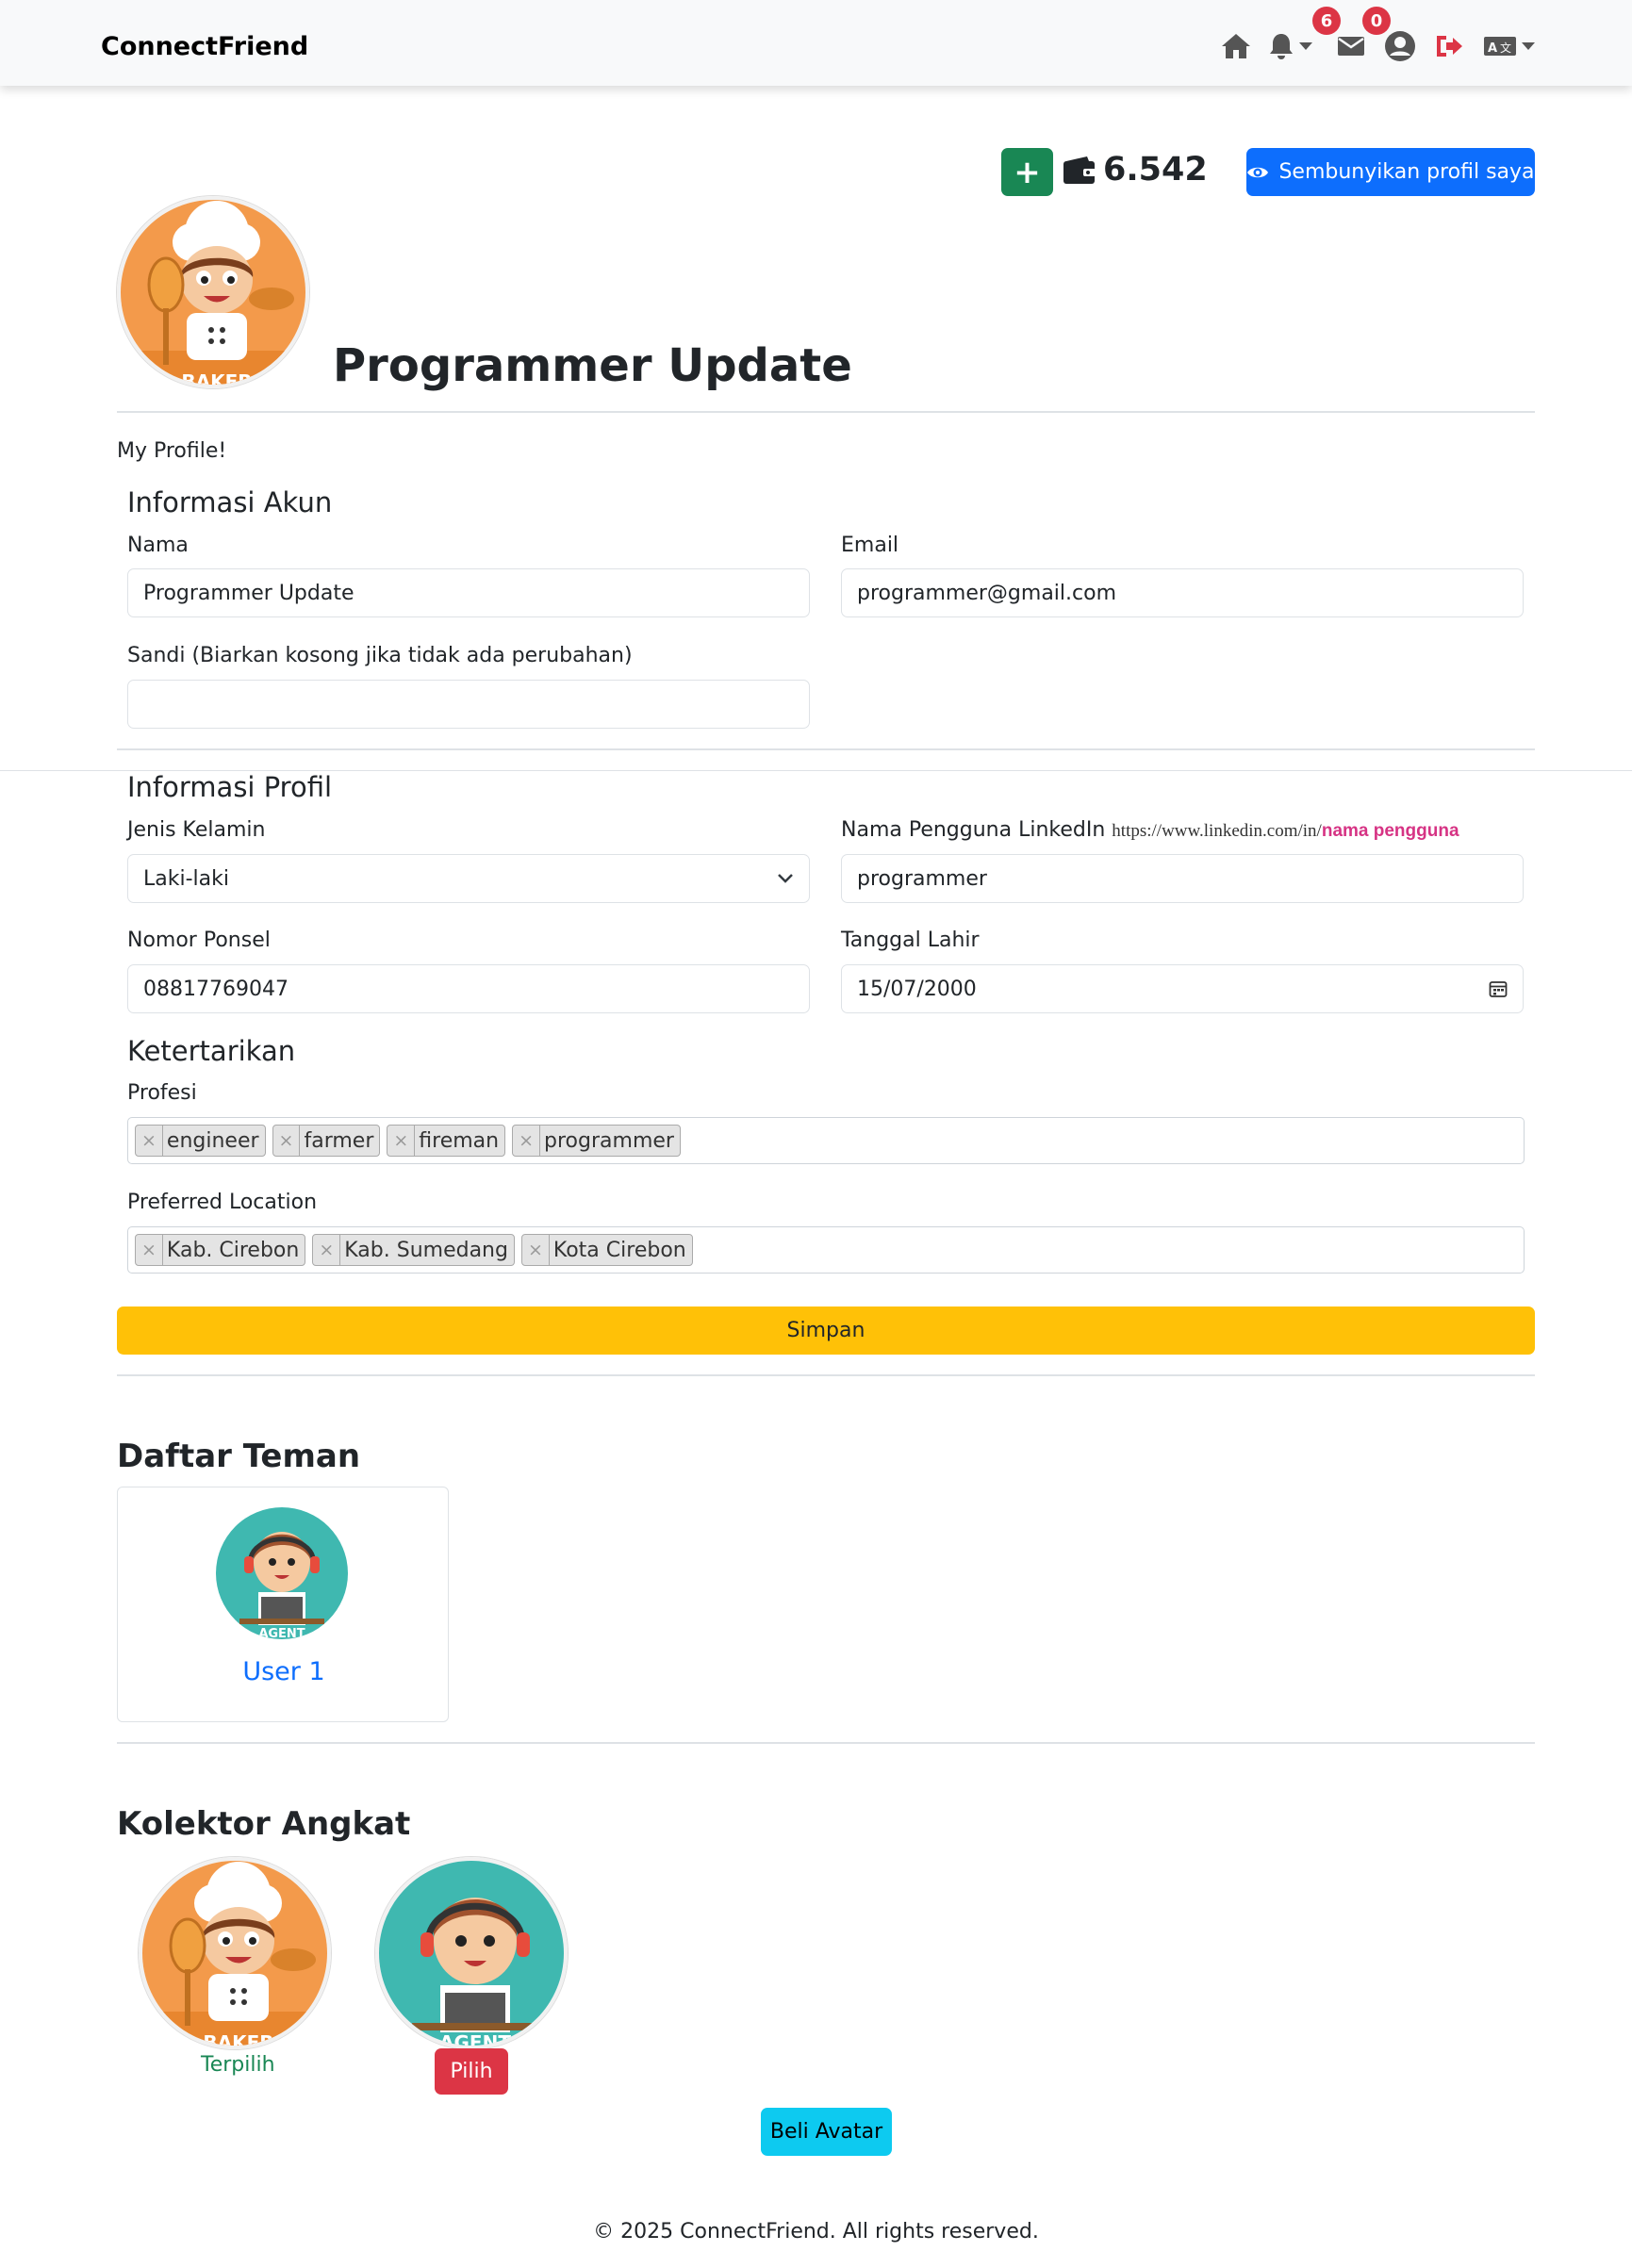  I want to click on profile-avatar: BAKER, so click(213, 292).